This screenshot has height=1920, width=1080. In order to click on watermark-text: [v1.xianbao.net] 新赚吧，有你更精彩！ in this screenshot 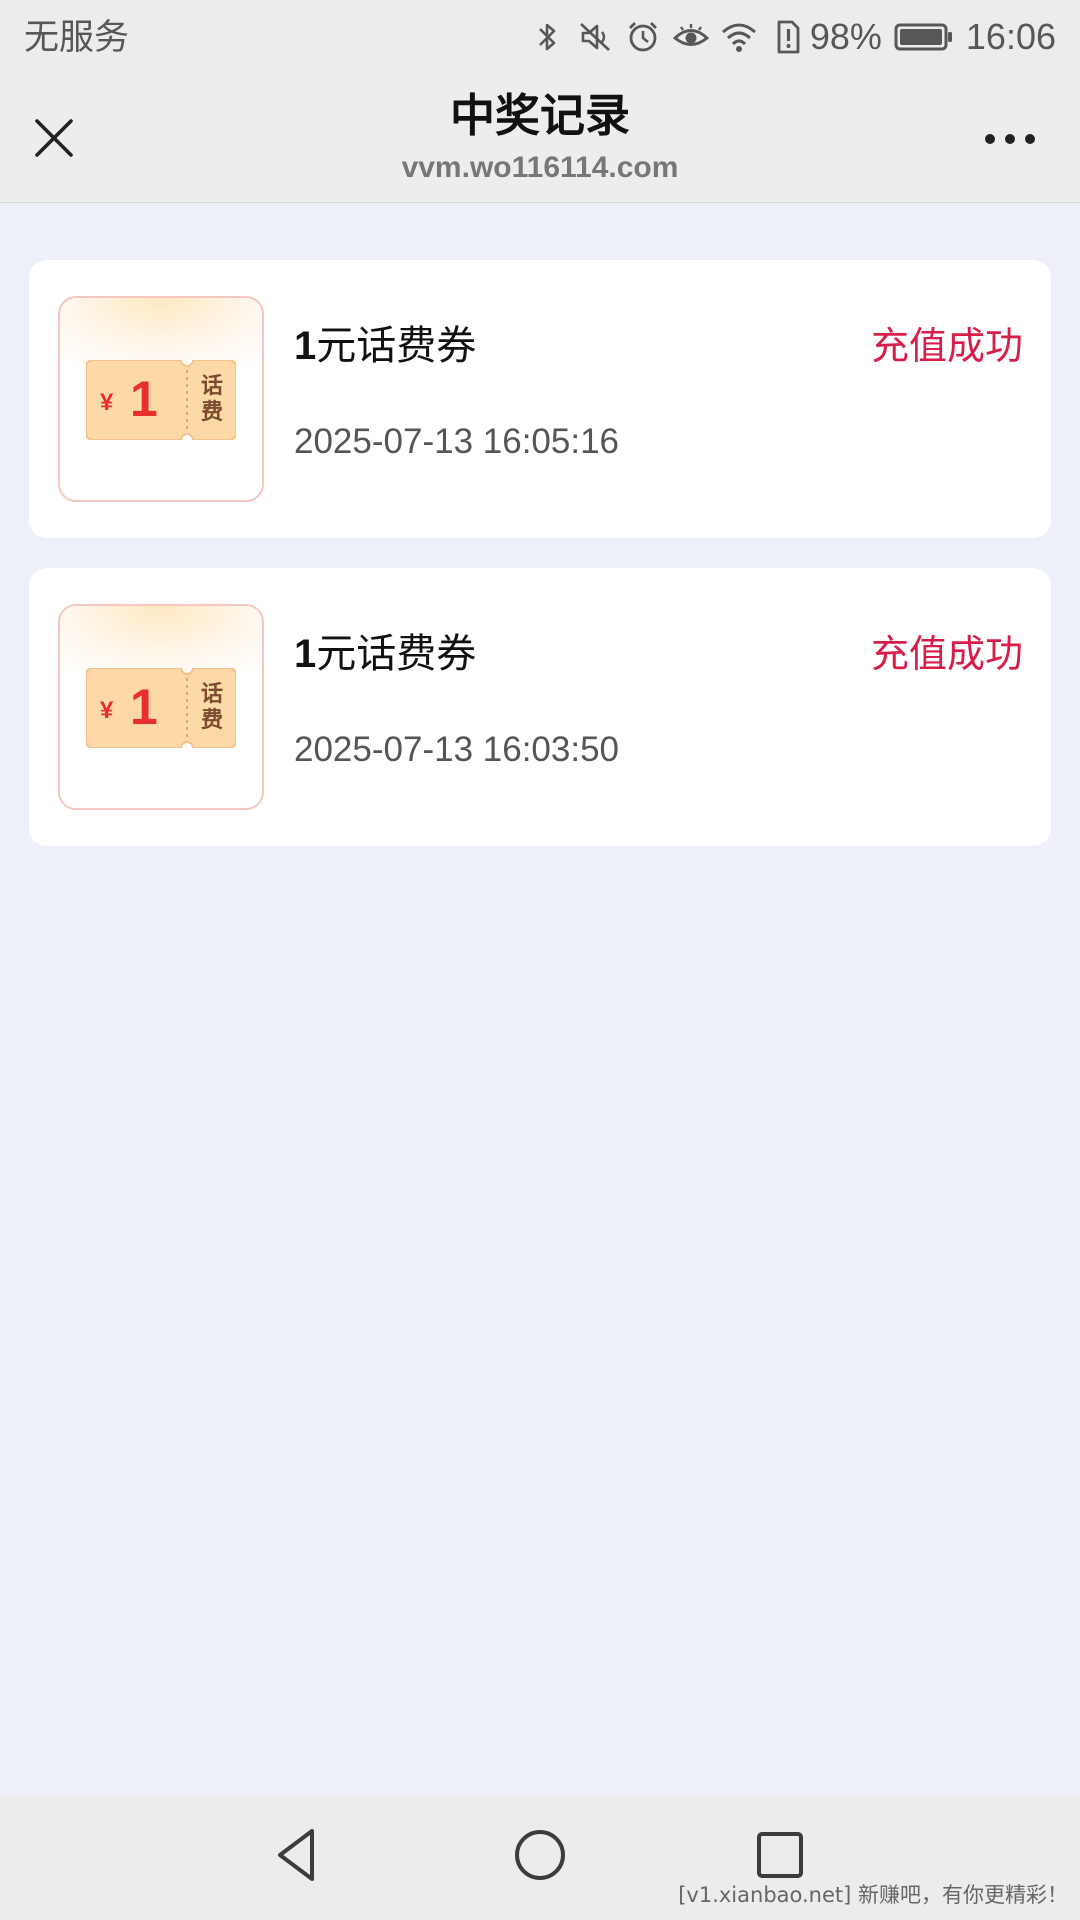, I will do `click(873, 1895)`.